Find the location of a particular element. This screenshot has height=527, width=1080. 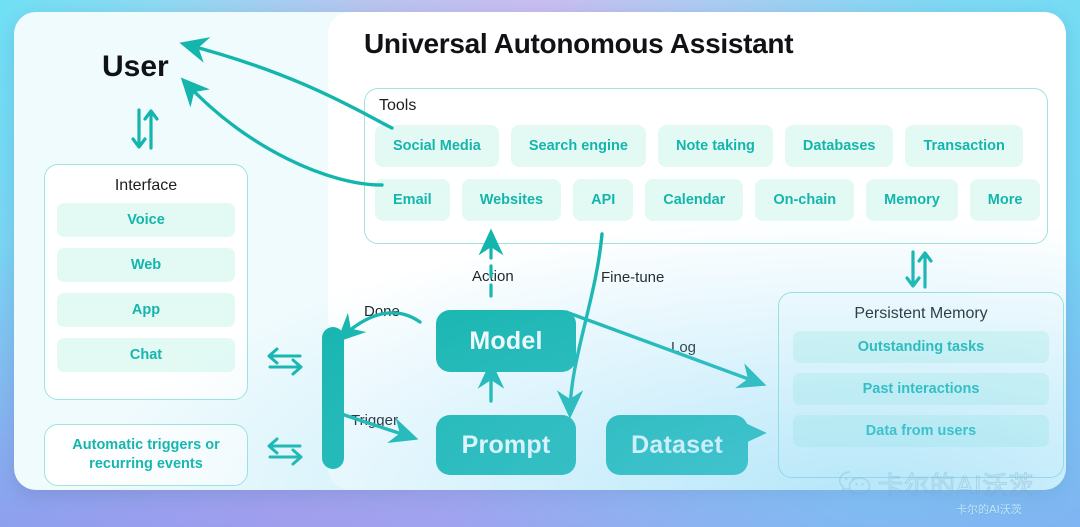

page-title: Universal Autonomous Assistant is located at coordinates (579, 43).